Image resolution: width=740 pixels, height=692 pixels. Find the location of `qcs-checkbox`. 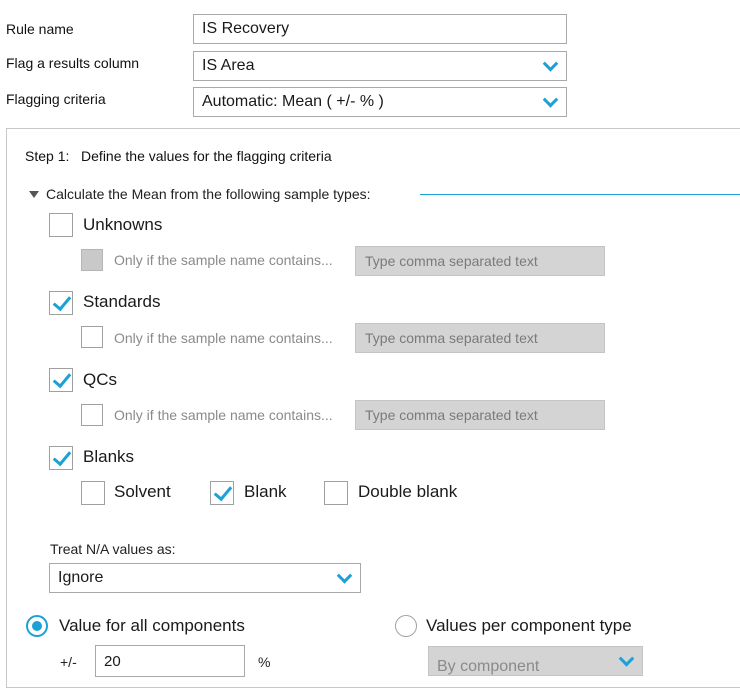

qcs-checkbox is located at coordinates (61, 380).